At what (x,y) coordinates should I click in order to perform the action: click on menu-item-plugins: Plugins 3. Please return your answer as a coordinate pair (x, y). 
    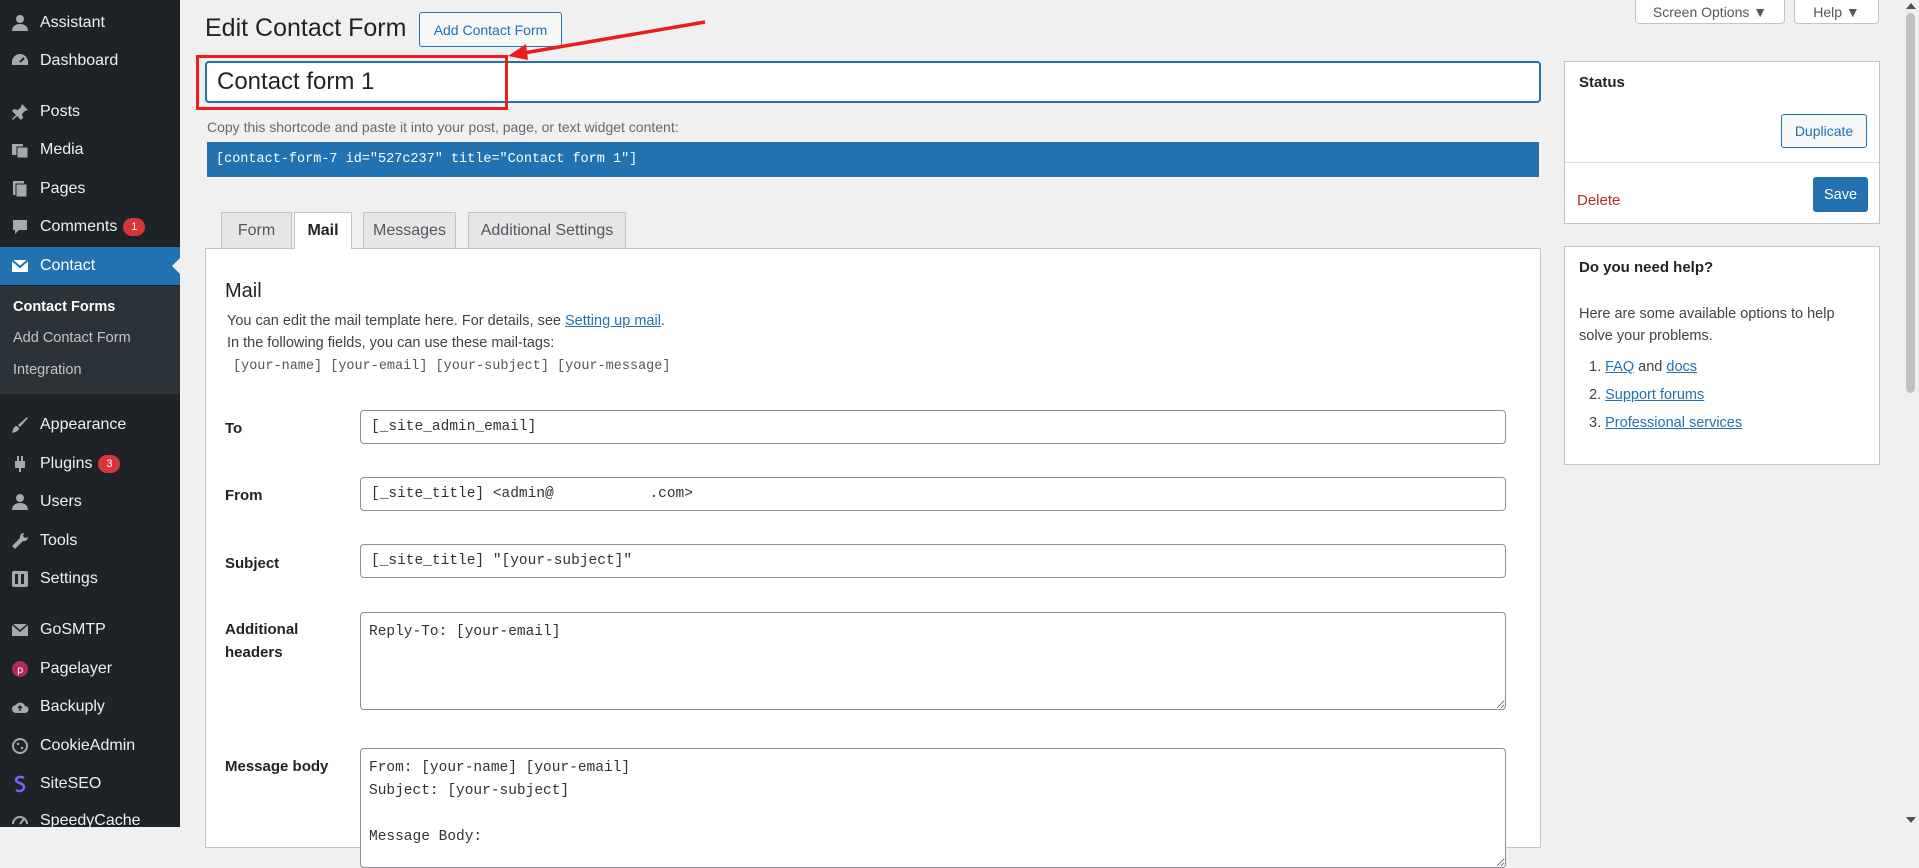
    Looking at the image, I should click on (90, 464).